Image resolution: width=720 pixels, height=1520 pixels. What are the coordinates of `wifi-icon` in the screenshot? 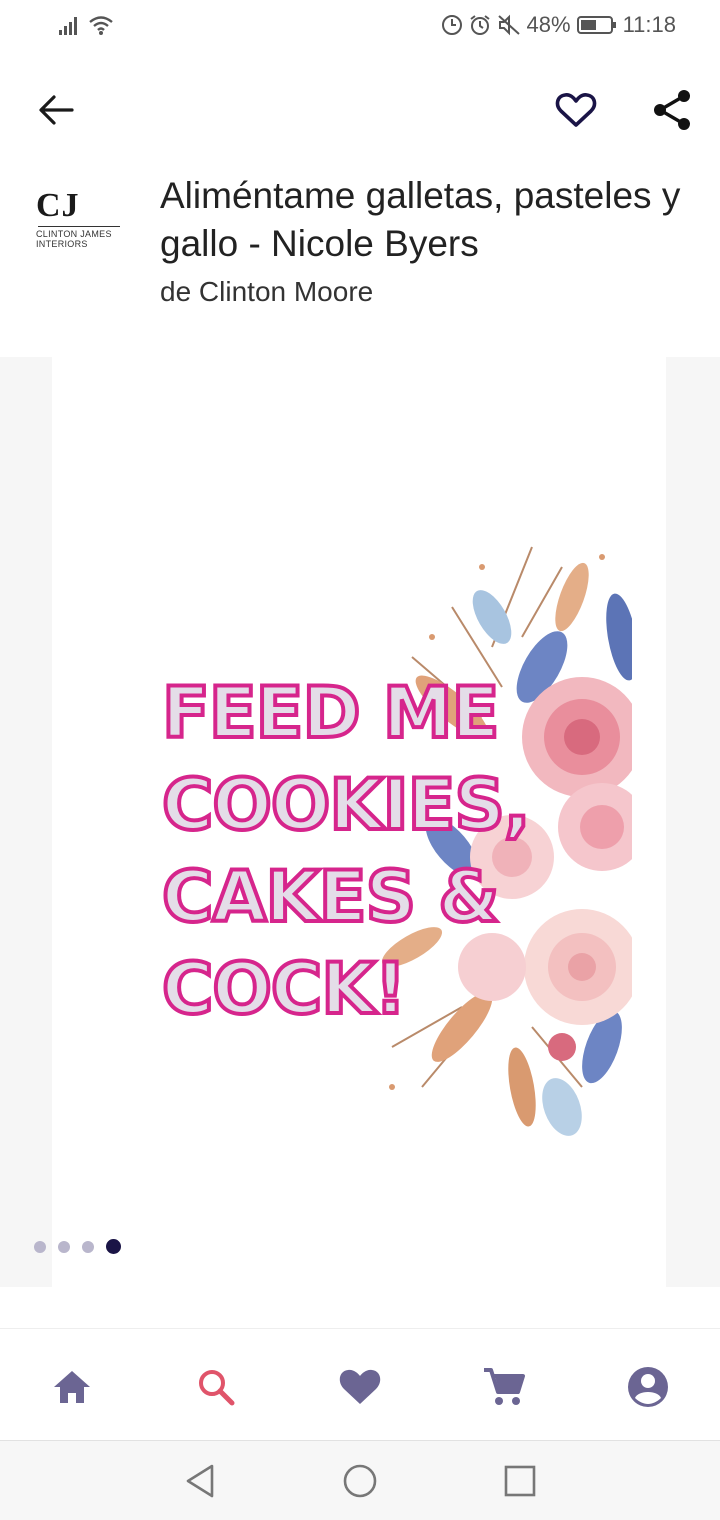 It's located at (101, 25).